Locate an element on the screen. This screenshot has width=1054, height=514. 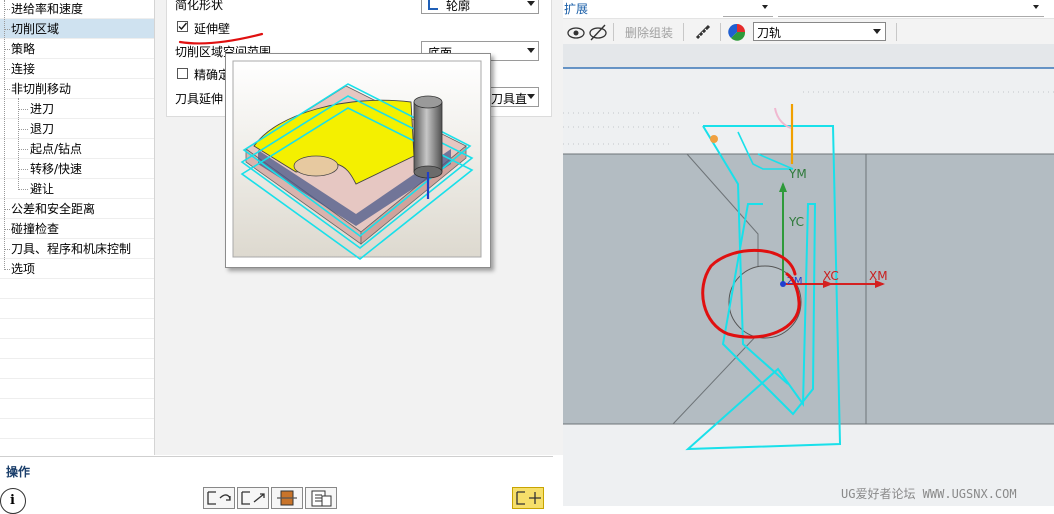
axis-label-ym: YM is located at coordinates (797, 174).